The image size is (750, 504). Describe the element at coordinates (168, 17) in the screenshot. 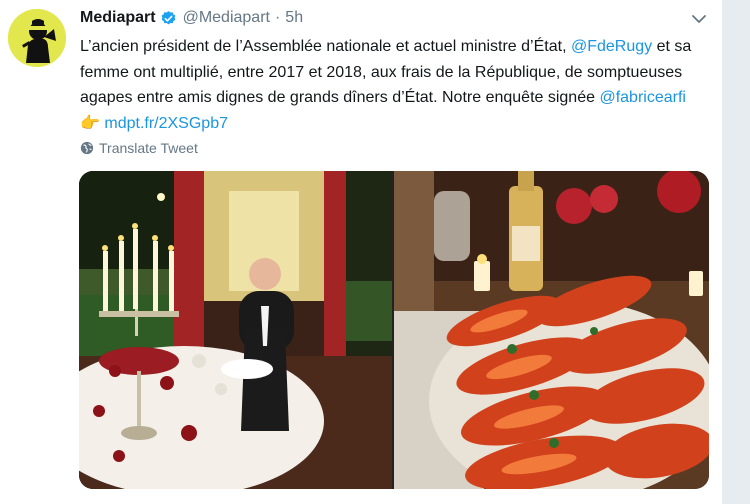

I see `verified-badge-icon` at that location.